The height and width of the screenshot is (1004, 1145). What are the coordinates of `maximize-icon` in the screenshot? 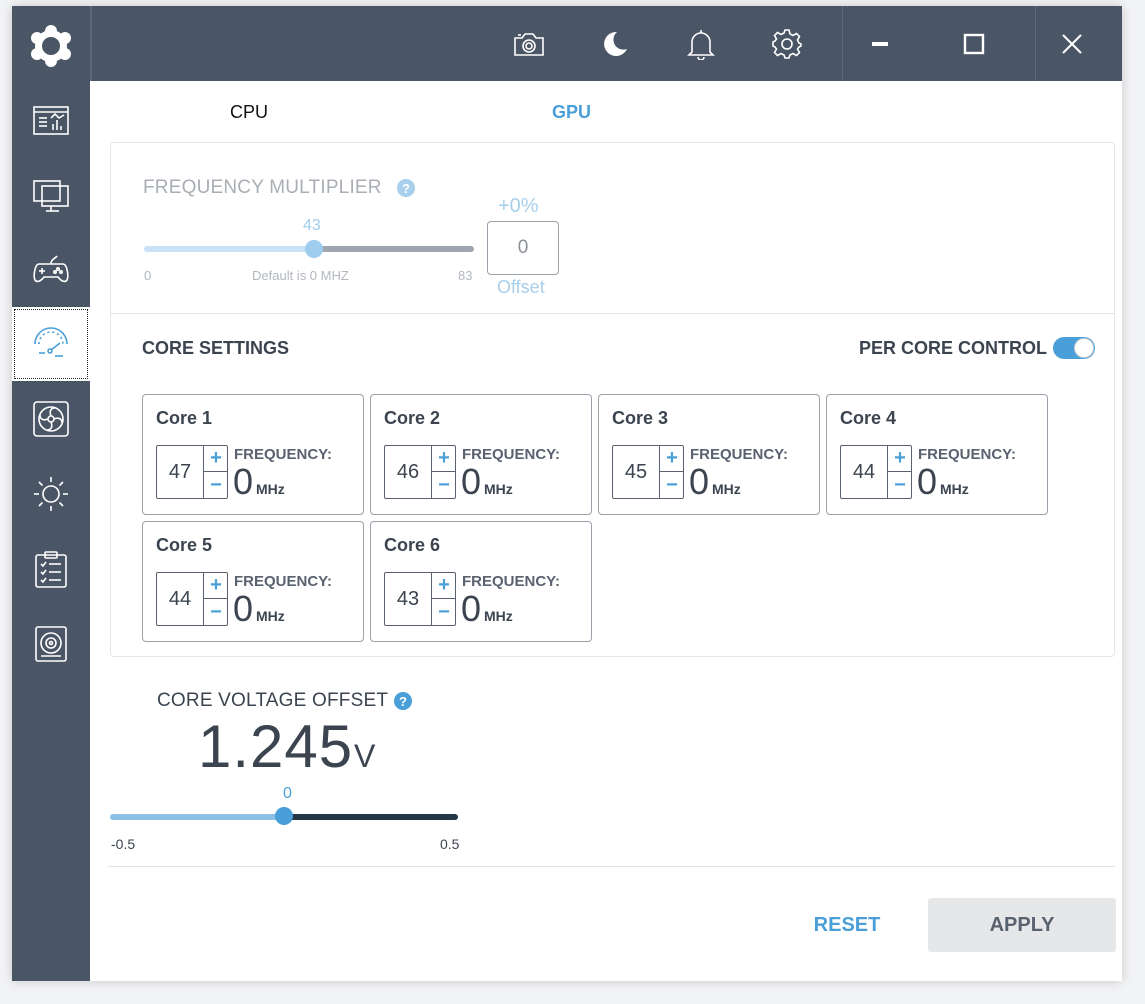 It's located at (974, 44).